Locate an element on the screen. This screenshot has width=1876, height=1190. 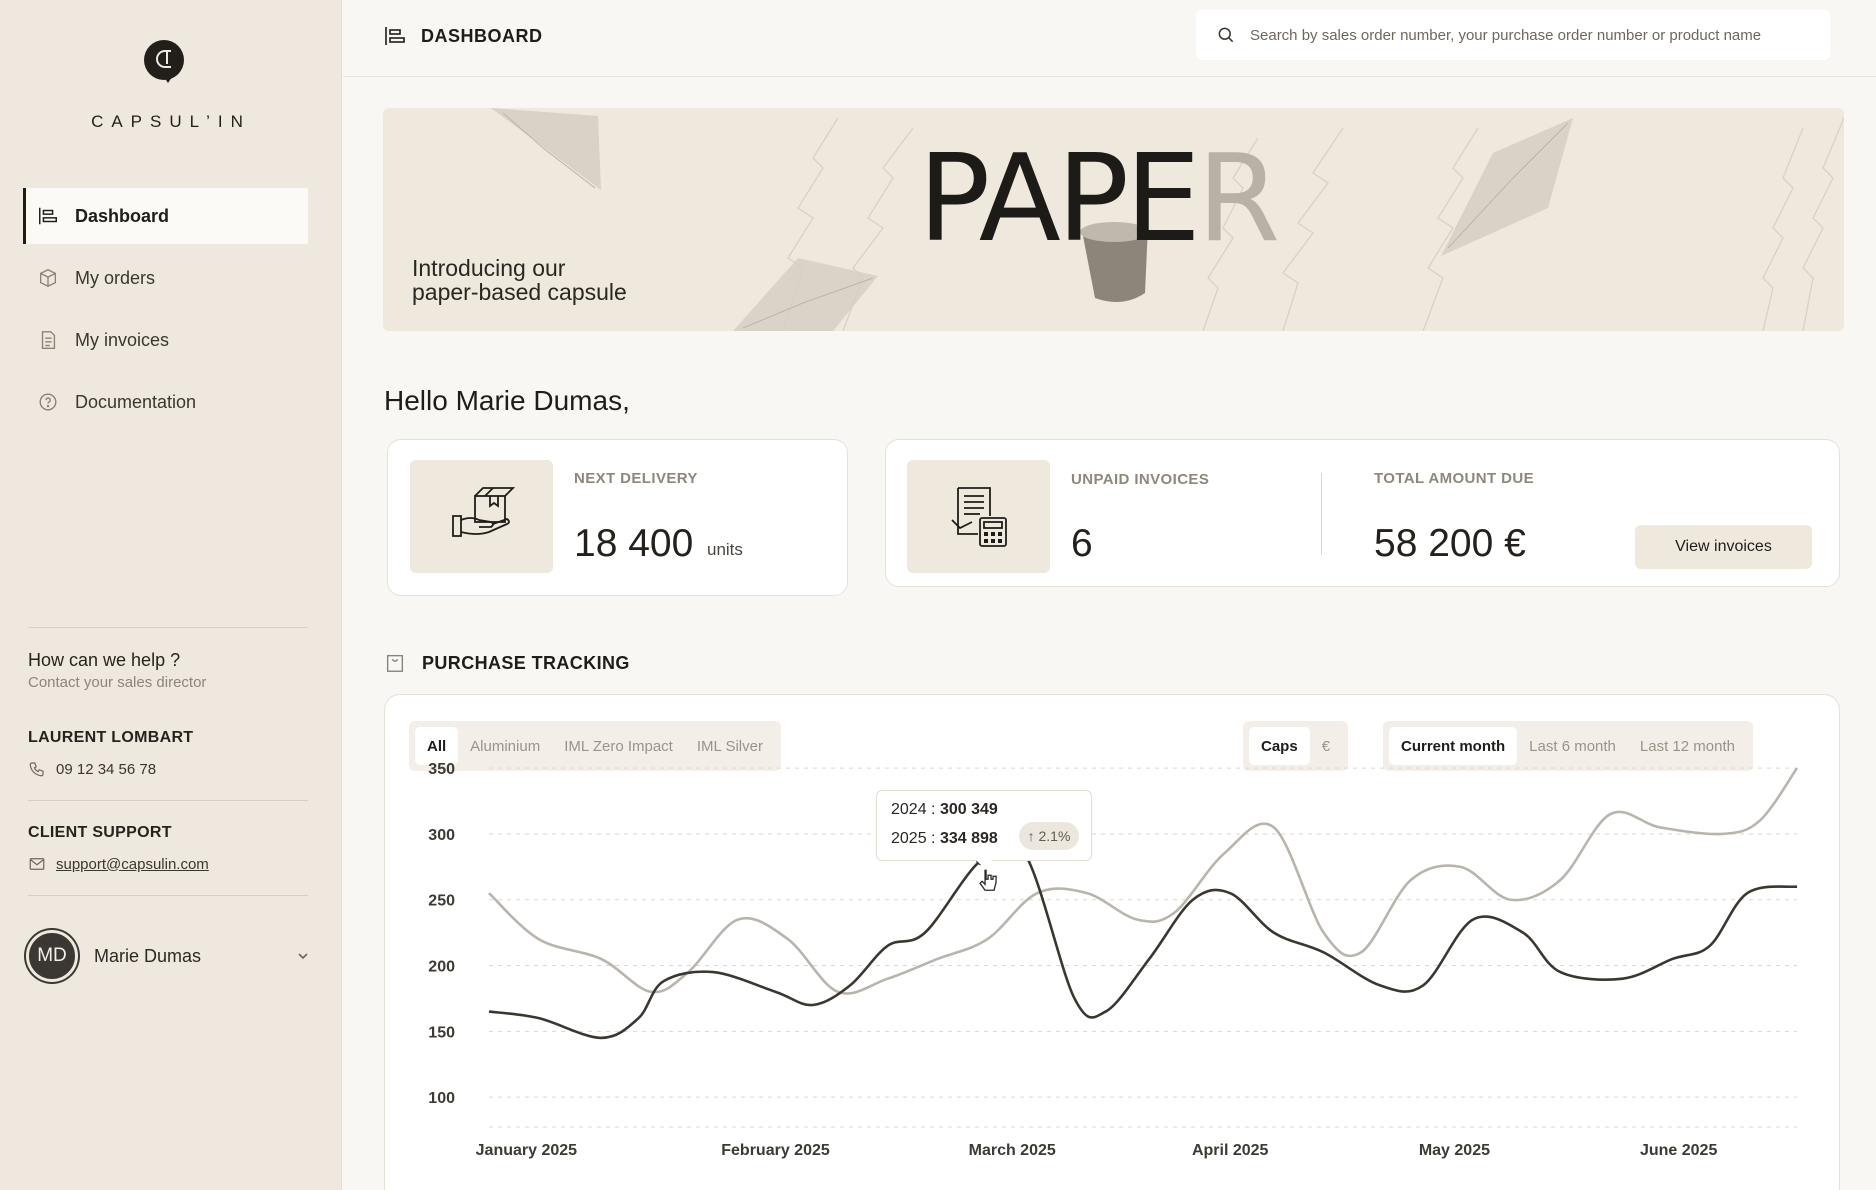
help-subtitle: Contact your sales director is located at coordinates (117, 682).